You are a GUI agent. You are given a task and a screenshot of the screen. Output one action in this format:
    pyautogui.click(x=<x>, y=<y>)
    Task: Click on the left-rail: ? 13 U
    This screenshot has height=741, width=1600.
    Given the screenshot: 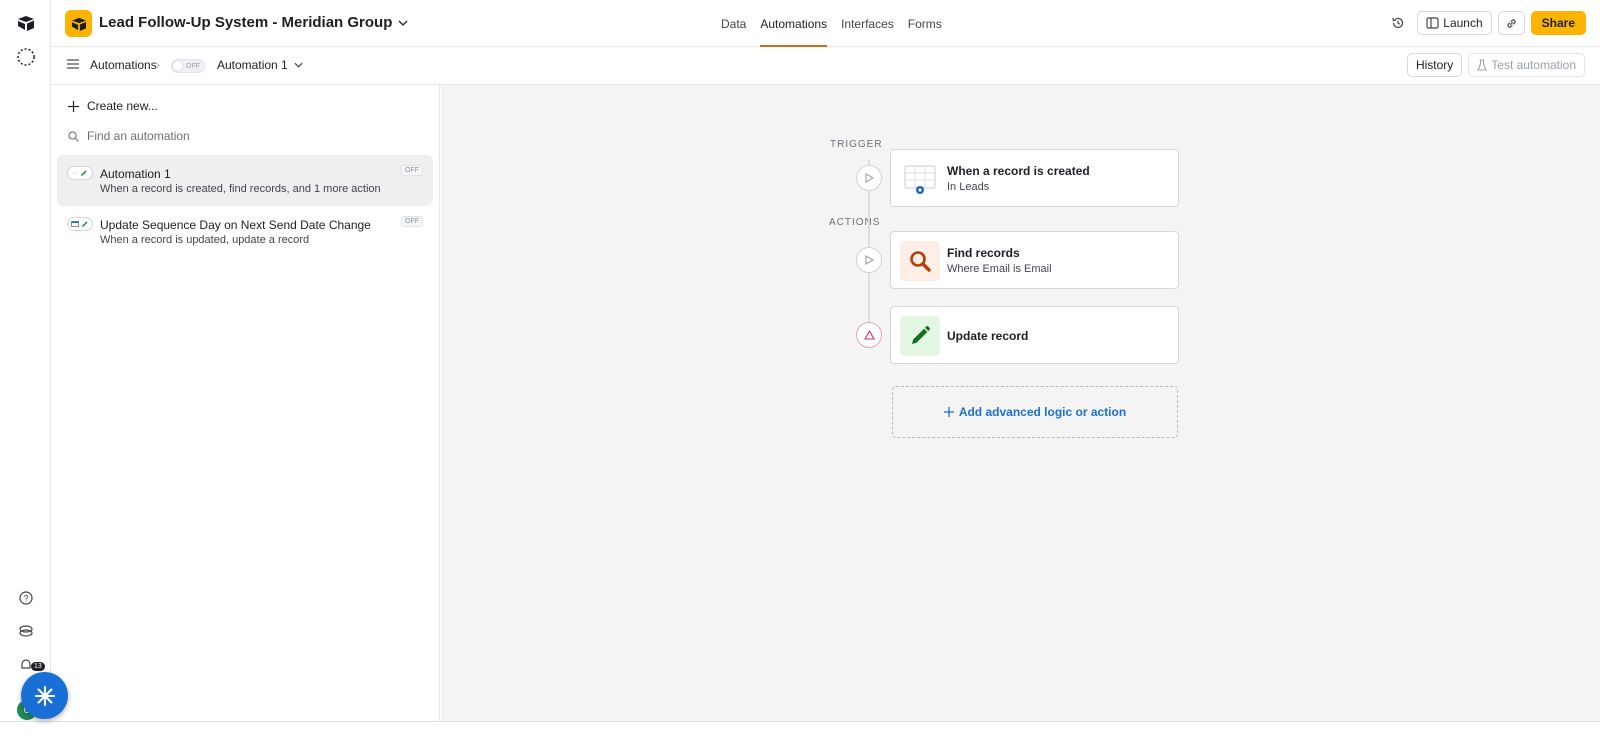 What is the action you would take?
    pyautogui.click(x=25, y=370)
    